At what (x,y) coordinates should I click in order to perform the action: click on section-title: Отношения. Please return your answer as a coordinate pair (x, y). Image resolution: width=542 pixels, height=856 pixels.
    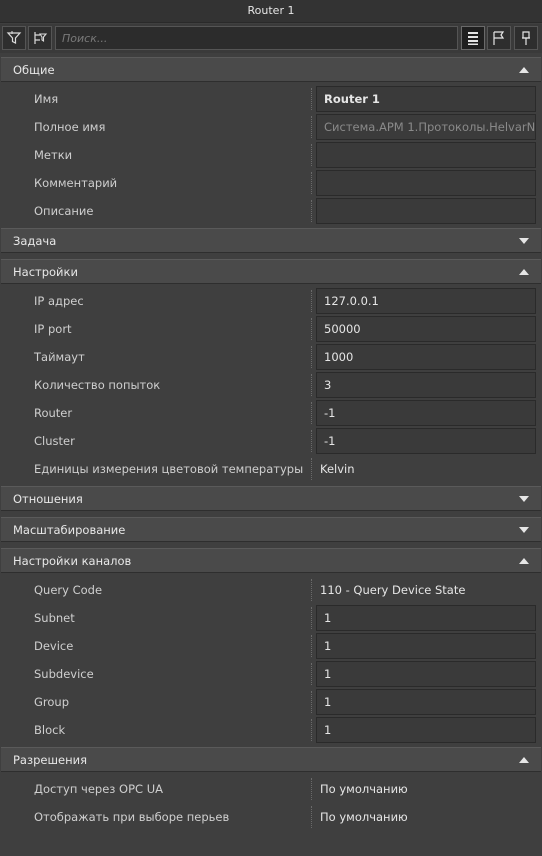
    Looking at the image, I should click on (48, 499).